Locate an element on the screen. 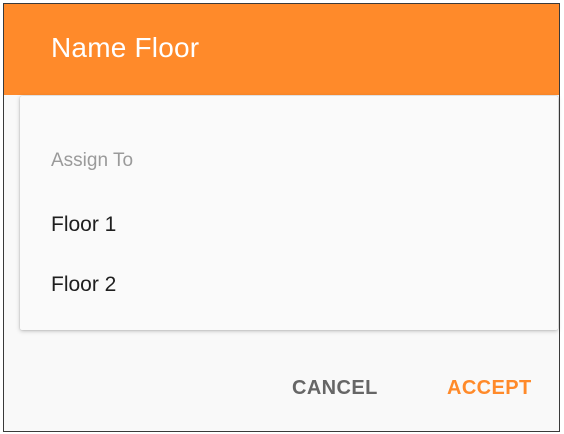  cancel-button: CANCEL is located at coordinates (335, 388).